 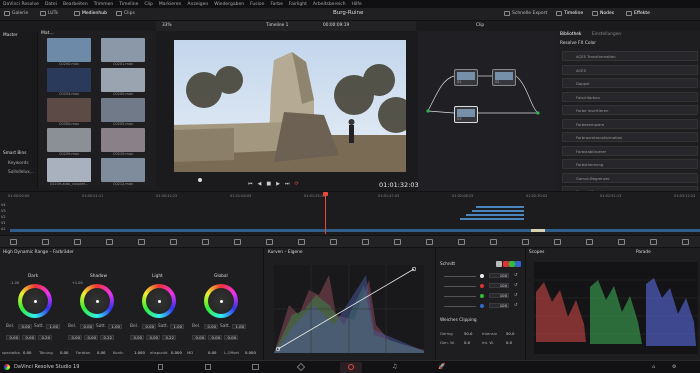 What do you see at coordinates (357, 4) in the screenshot?
I see `menu-item: Hilfe` at bounding box center [357, 4].